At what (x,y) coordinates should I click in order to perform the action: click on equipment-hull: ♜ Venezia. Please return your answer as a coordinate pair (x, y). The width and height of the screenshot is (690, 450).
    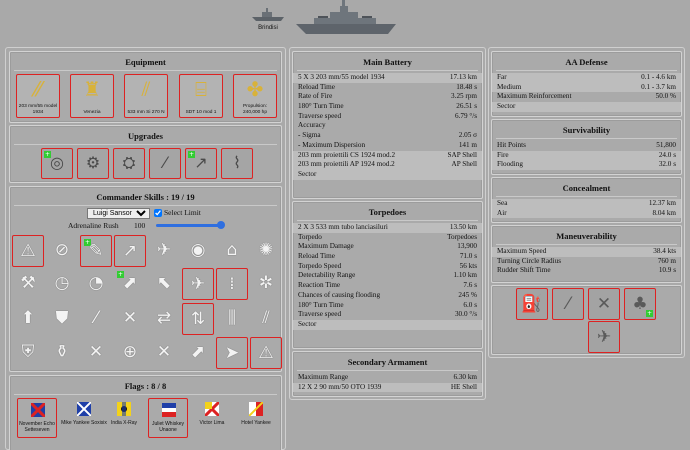
    Looking at the image, I should click on (92, 96).